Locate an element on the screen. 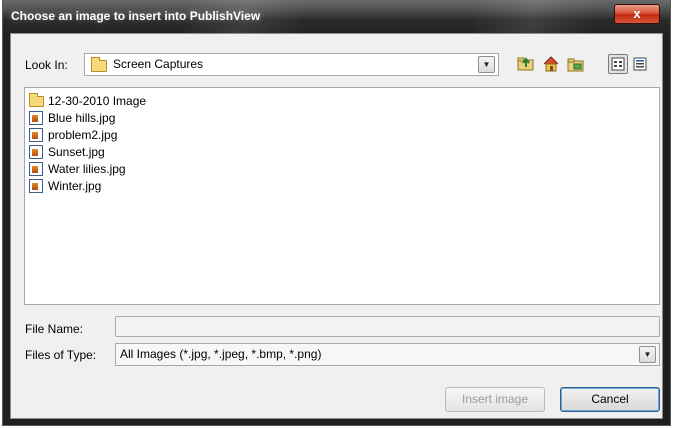 This screenshot has height=428, width=673. file-name: 12-30-2010 Image is located at coordinates (97, 101).